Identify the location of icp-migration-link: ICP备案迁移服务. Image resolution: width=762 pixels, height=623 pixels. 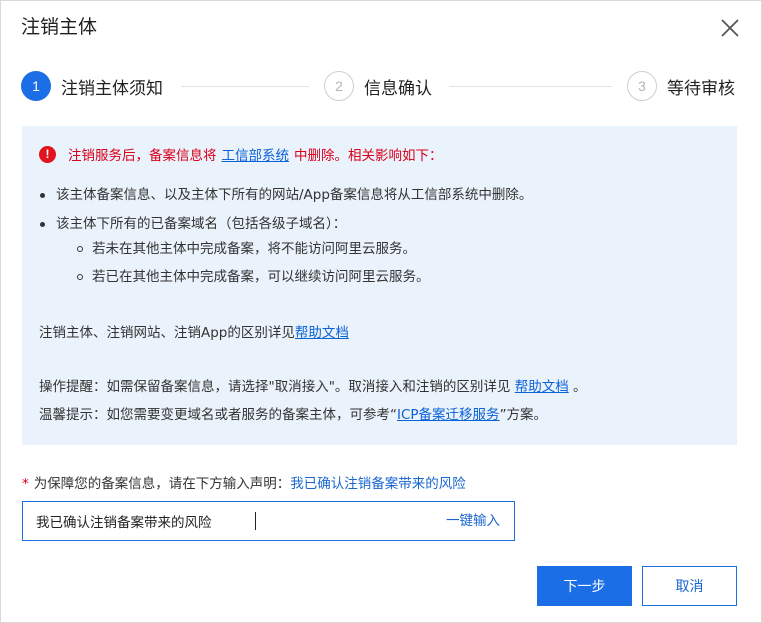
(448, 415).